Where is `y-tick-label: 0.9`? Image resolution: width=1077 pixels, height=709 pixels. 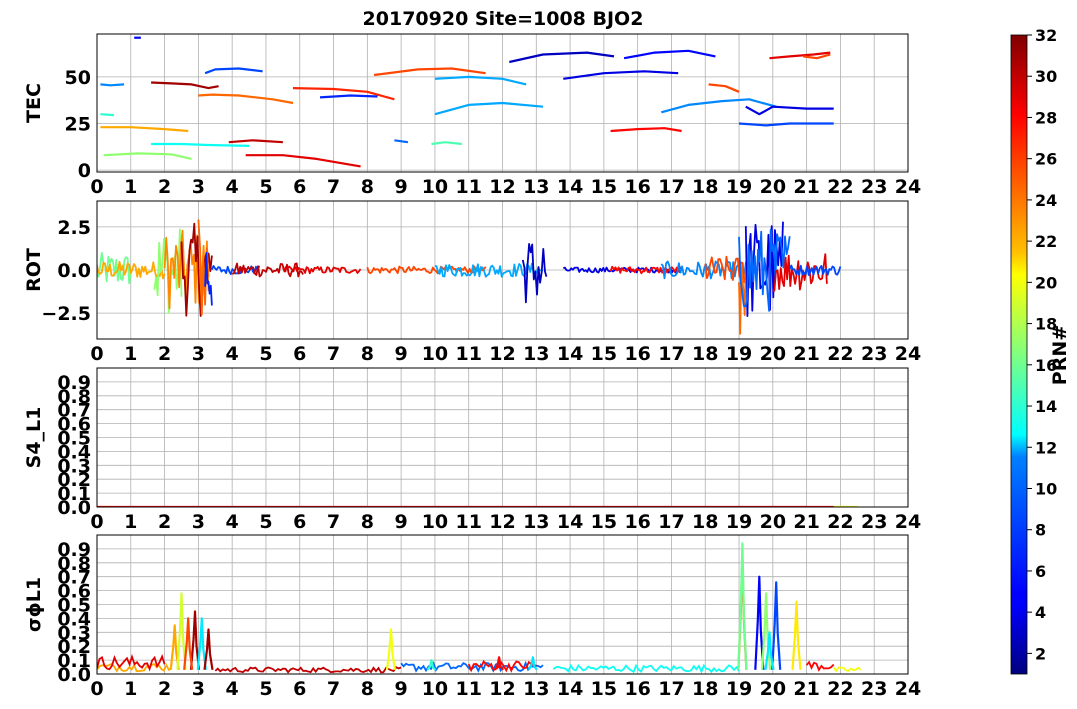 y-tick-label: 0.9 is located at coordinates (74, 550).